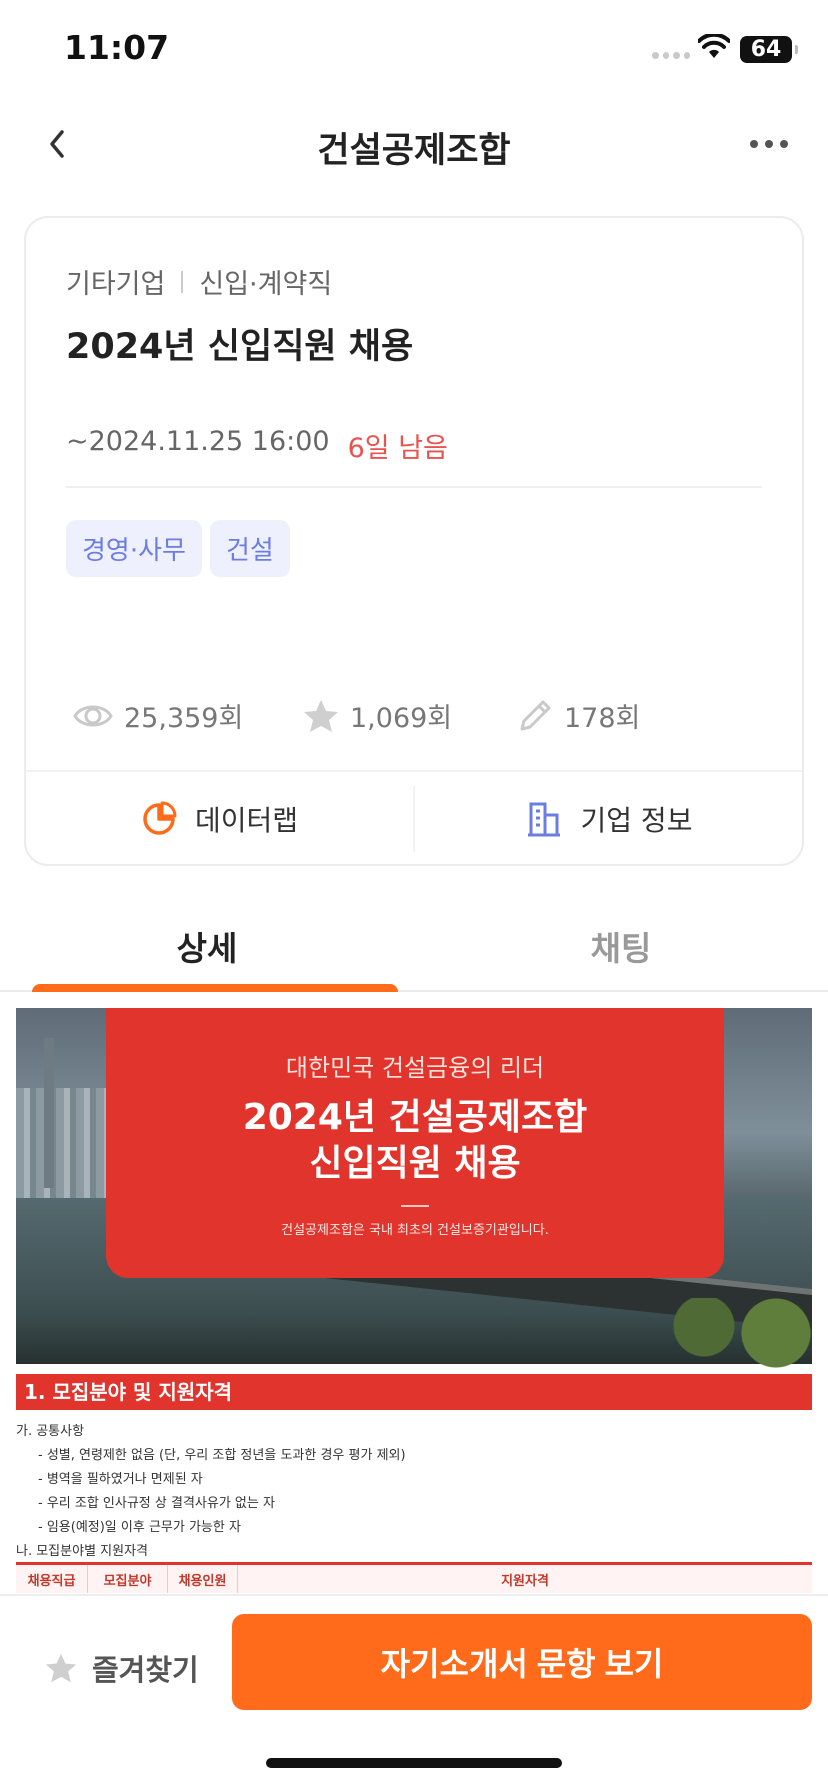 The image size is (828, 1792). I want to click on page-title: 건설공제조합, so click(414, 151).